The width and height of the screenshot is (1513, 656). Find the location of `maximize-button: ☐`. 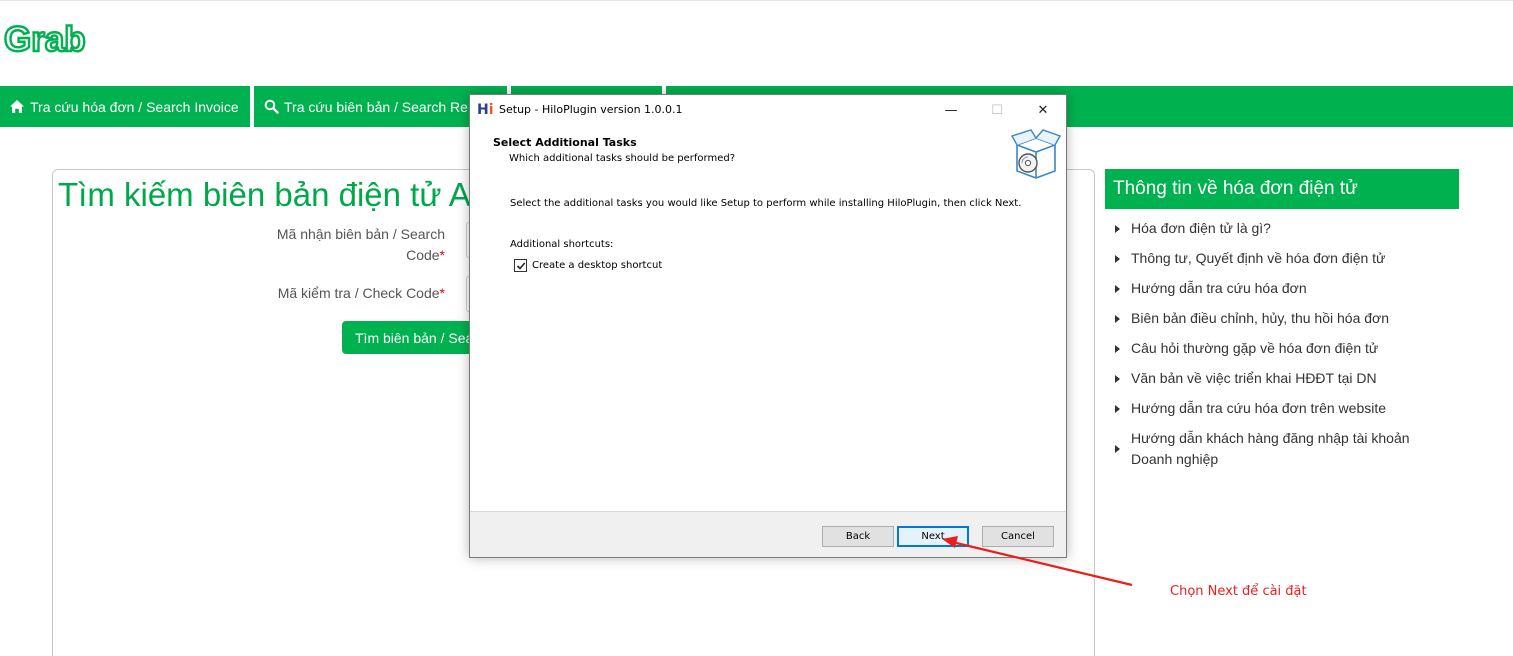

maximize-button: ☐ is located at coordinates (997, 110).